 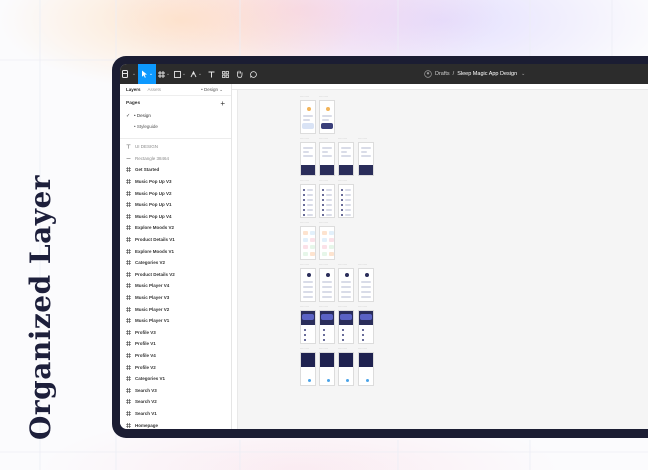 What do you see at coordinates (222, 103) in the screenshot?
I see `add-page-button: +` at bounding box center [222, 103].